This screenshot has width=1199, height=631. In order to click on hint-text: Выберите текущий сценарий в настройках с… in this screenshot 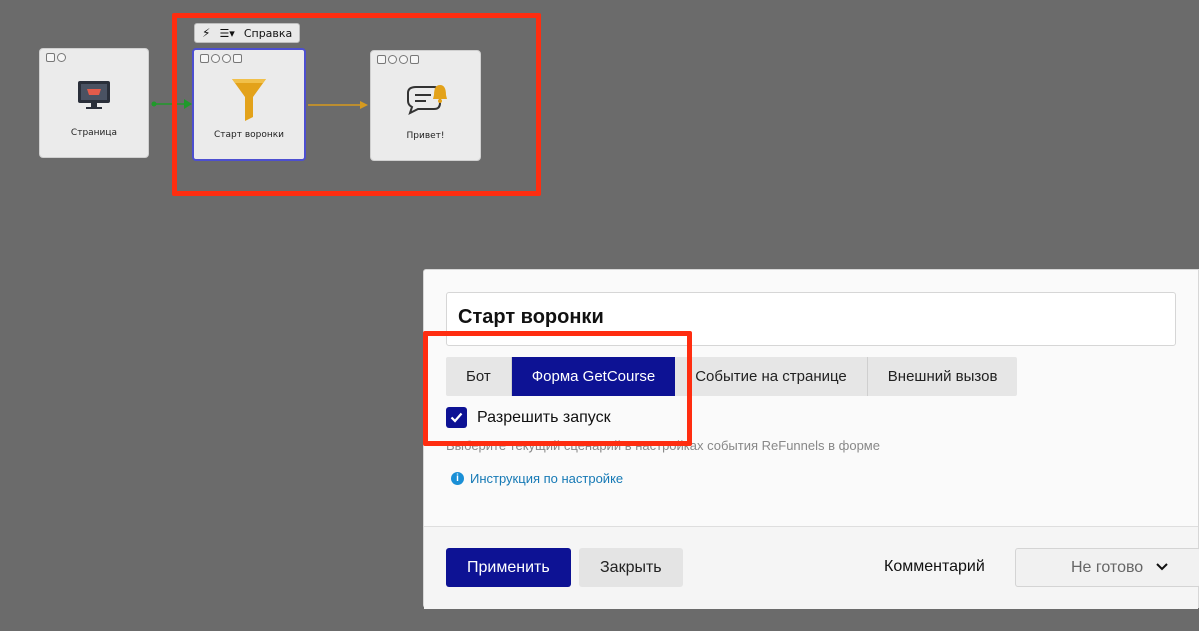, I will do `click(663, 445)`.